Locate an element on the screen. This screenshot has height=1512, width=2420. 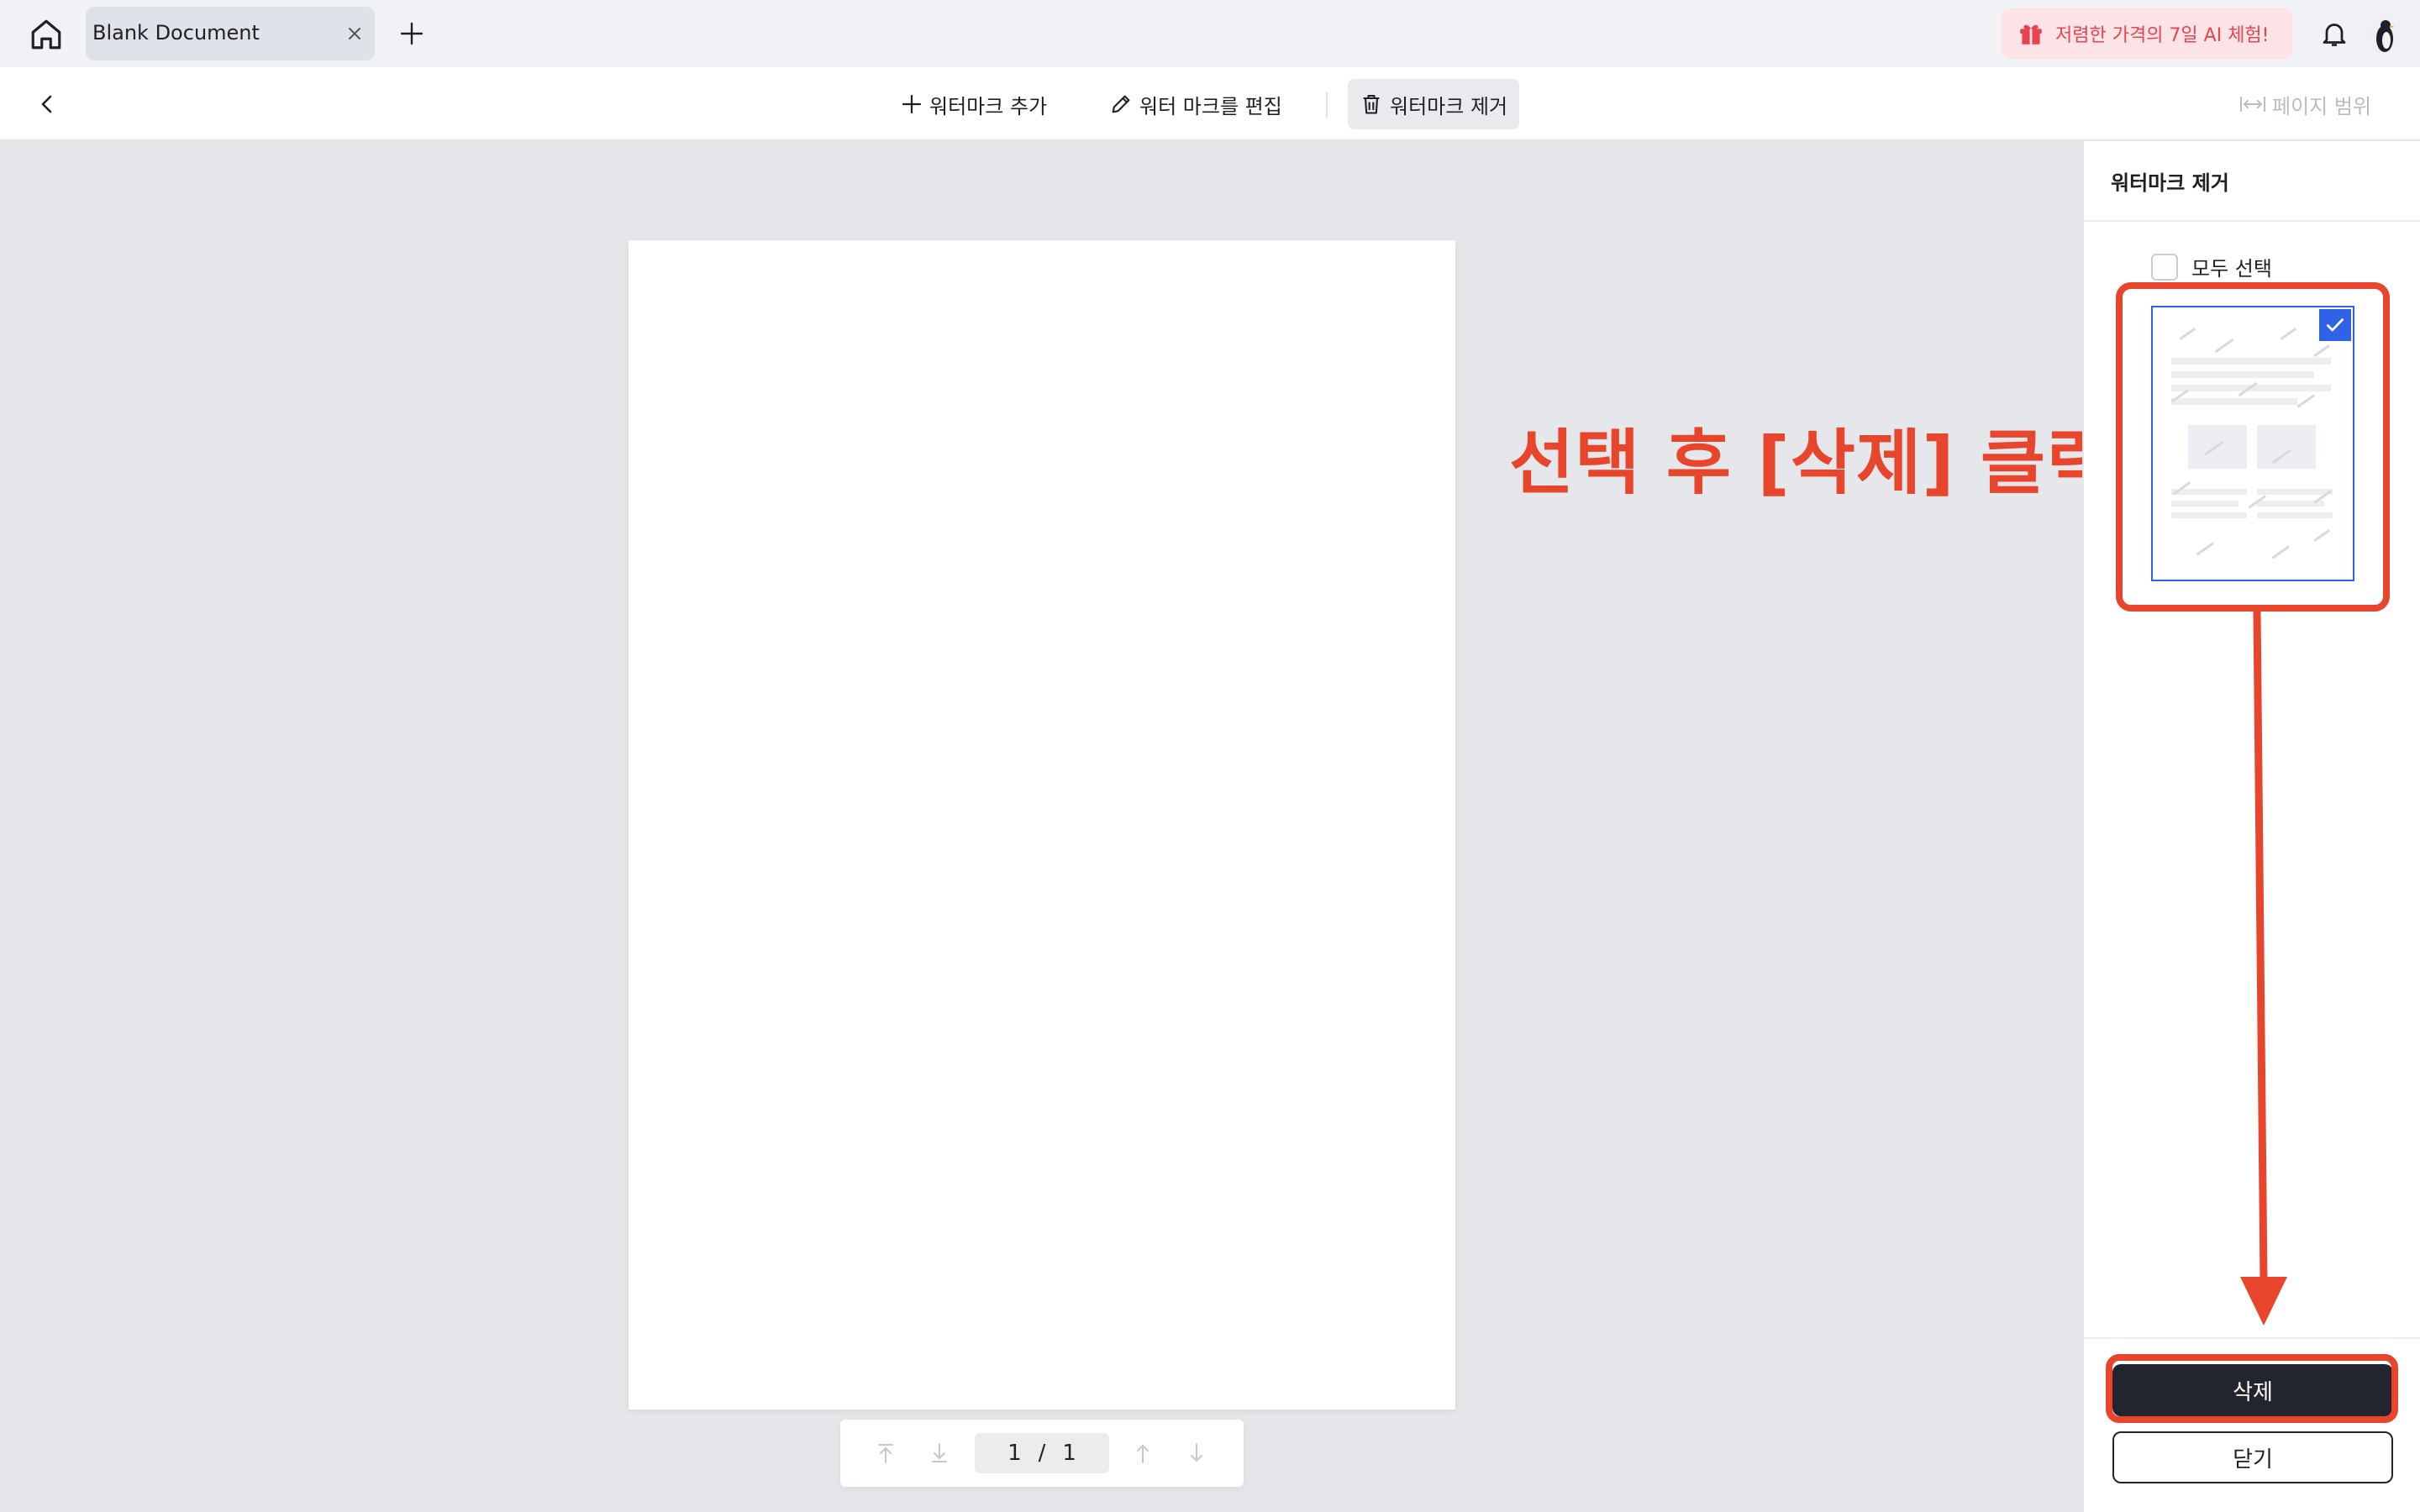
total-pages: 1 is located at coordinates (1069, 1453).